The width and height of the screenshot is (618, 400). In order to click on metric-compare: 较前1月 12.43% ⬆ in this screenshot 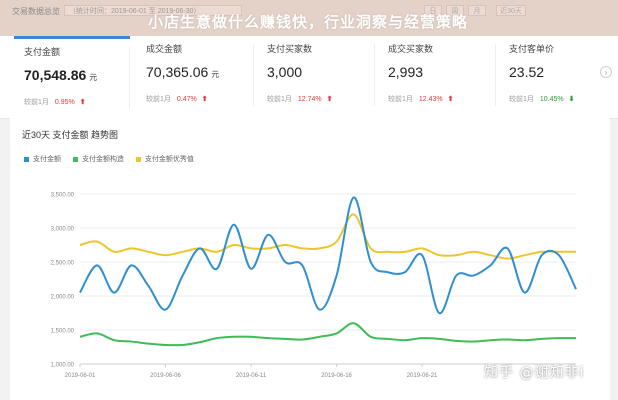, I will do `click(421, 99)`.